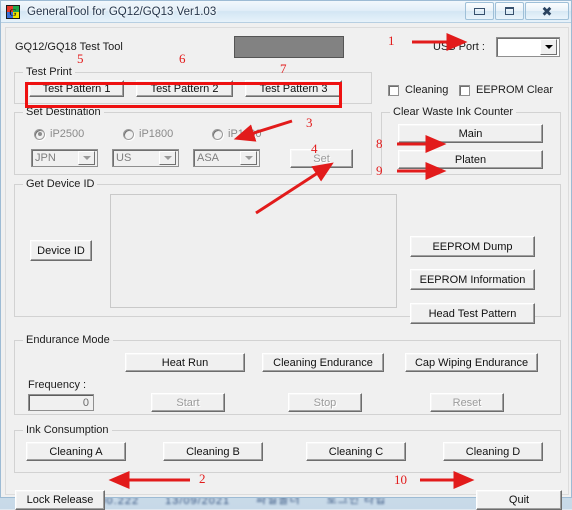  What do you see at coordinates (467, 402) in the screenshot?
I see `reset-button: Reset` at bounding box center [467, 402].